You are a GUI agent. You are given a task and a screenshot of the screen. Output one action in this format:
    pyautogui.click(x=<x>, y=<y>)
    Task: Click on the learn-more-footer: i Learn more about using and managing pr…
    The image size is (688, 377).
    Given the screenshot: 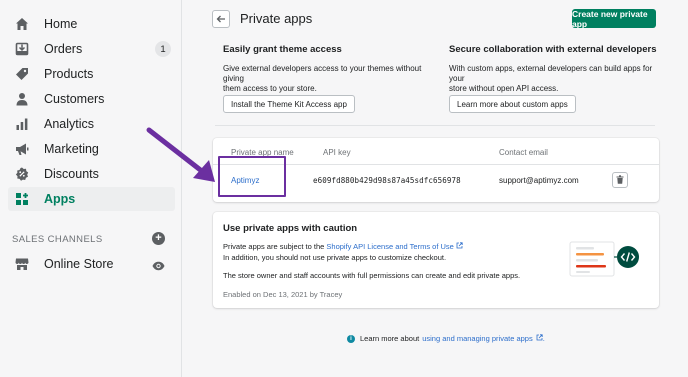 What is the action you would take?
    pyautogui.click(x=446, y=338)
    